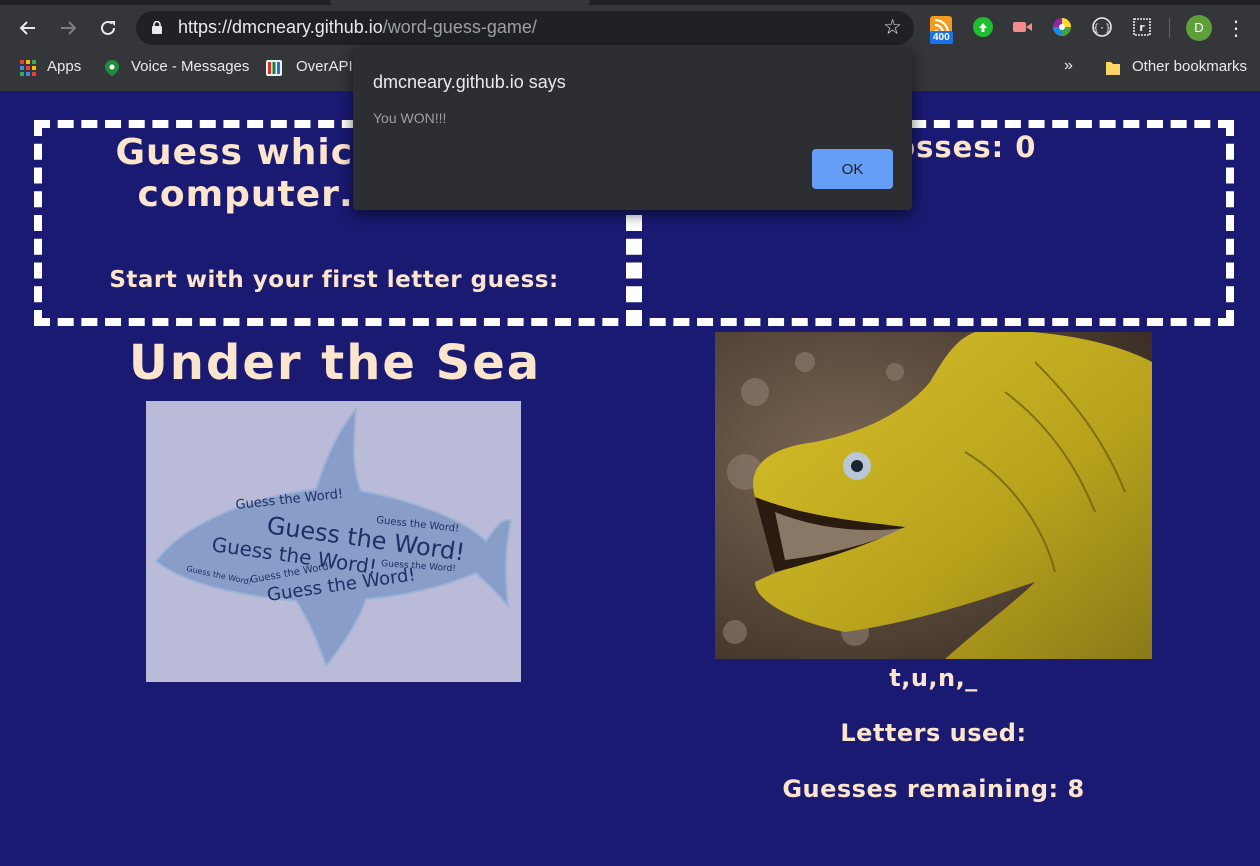  Describe the element at coordinates (1236, 28) in the screenshot. I see `menu-icon: ⋮` at that location.